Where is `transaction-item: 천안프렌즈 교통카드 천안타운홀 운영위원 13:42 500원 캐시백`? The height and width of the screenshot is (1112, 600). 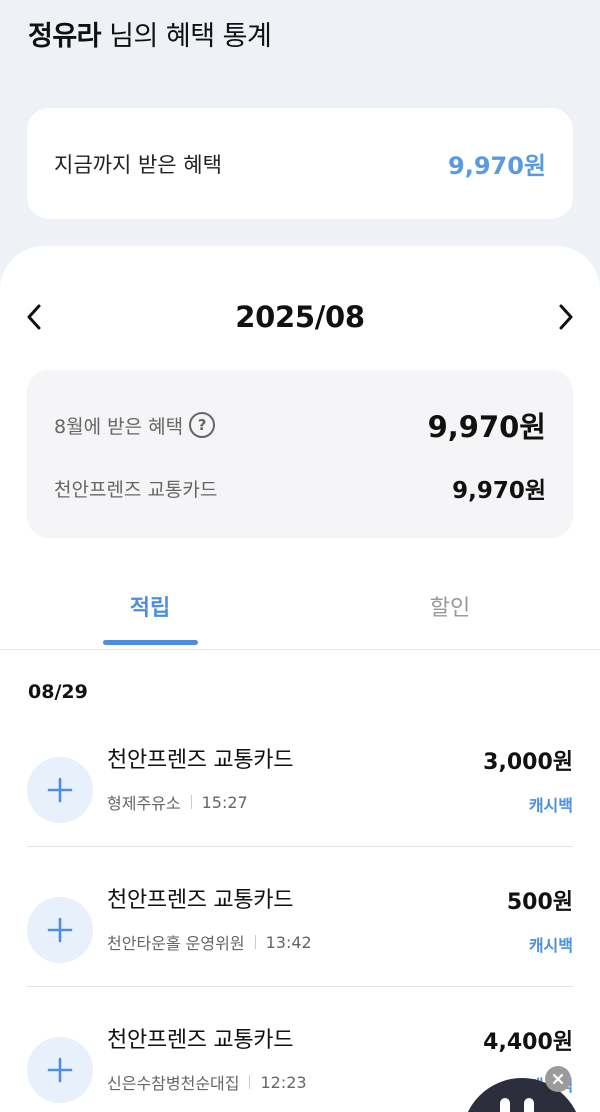 transaction-item: 천안프렌즈 교통카드 천안타운홀 운영위원 13:42 500원 캐시백 is located at coordinates (300, 952).